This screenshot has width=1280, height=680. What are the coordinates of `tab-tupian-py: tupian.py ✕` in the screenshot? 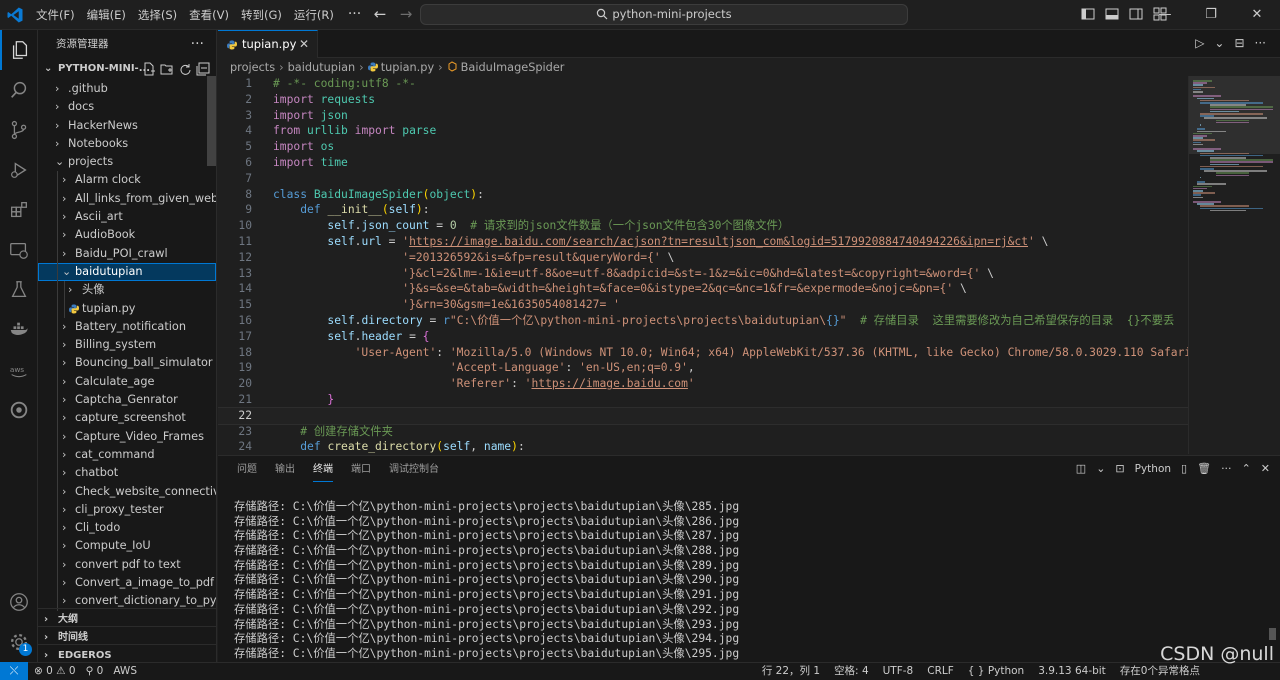 It's located at (268, 44).